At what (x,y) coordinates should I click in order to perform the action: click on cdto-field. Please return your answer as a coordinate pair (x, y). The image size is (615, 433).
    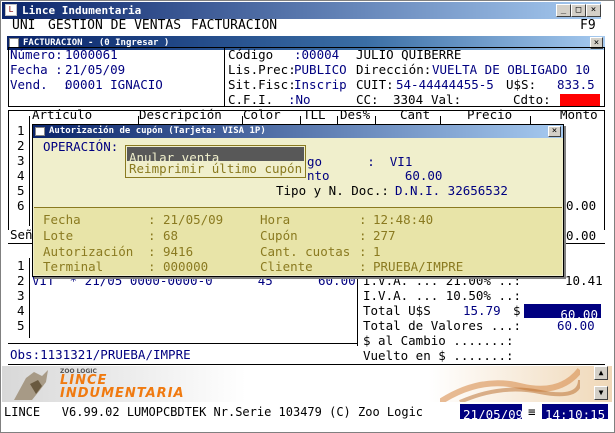
    Looking at the image, I should click on (580, 100).